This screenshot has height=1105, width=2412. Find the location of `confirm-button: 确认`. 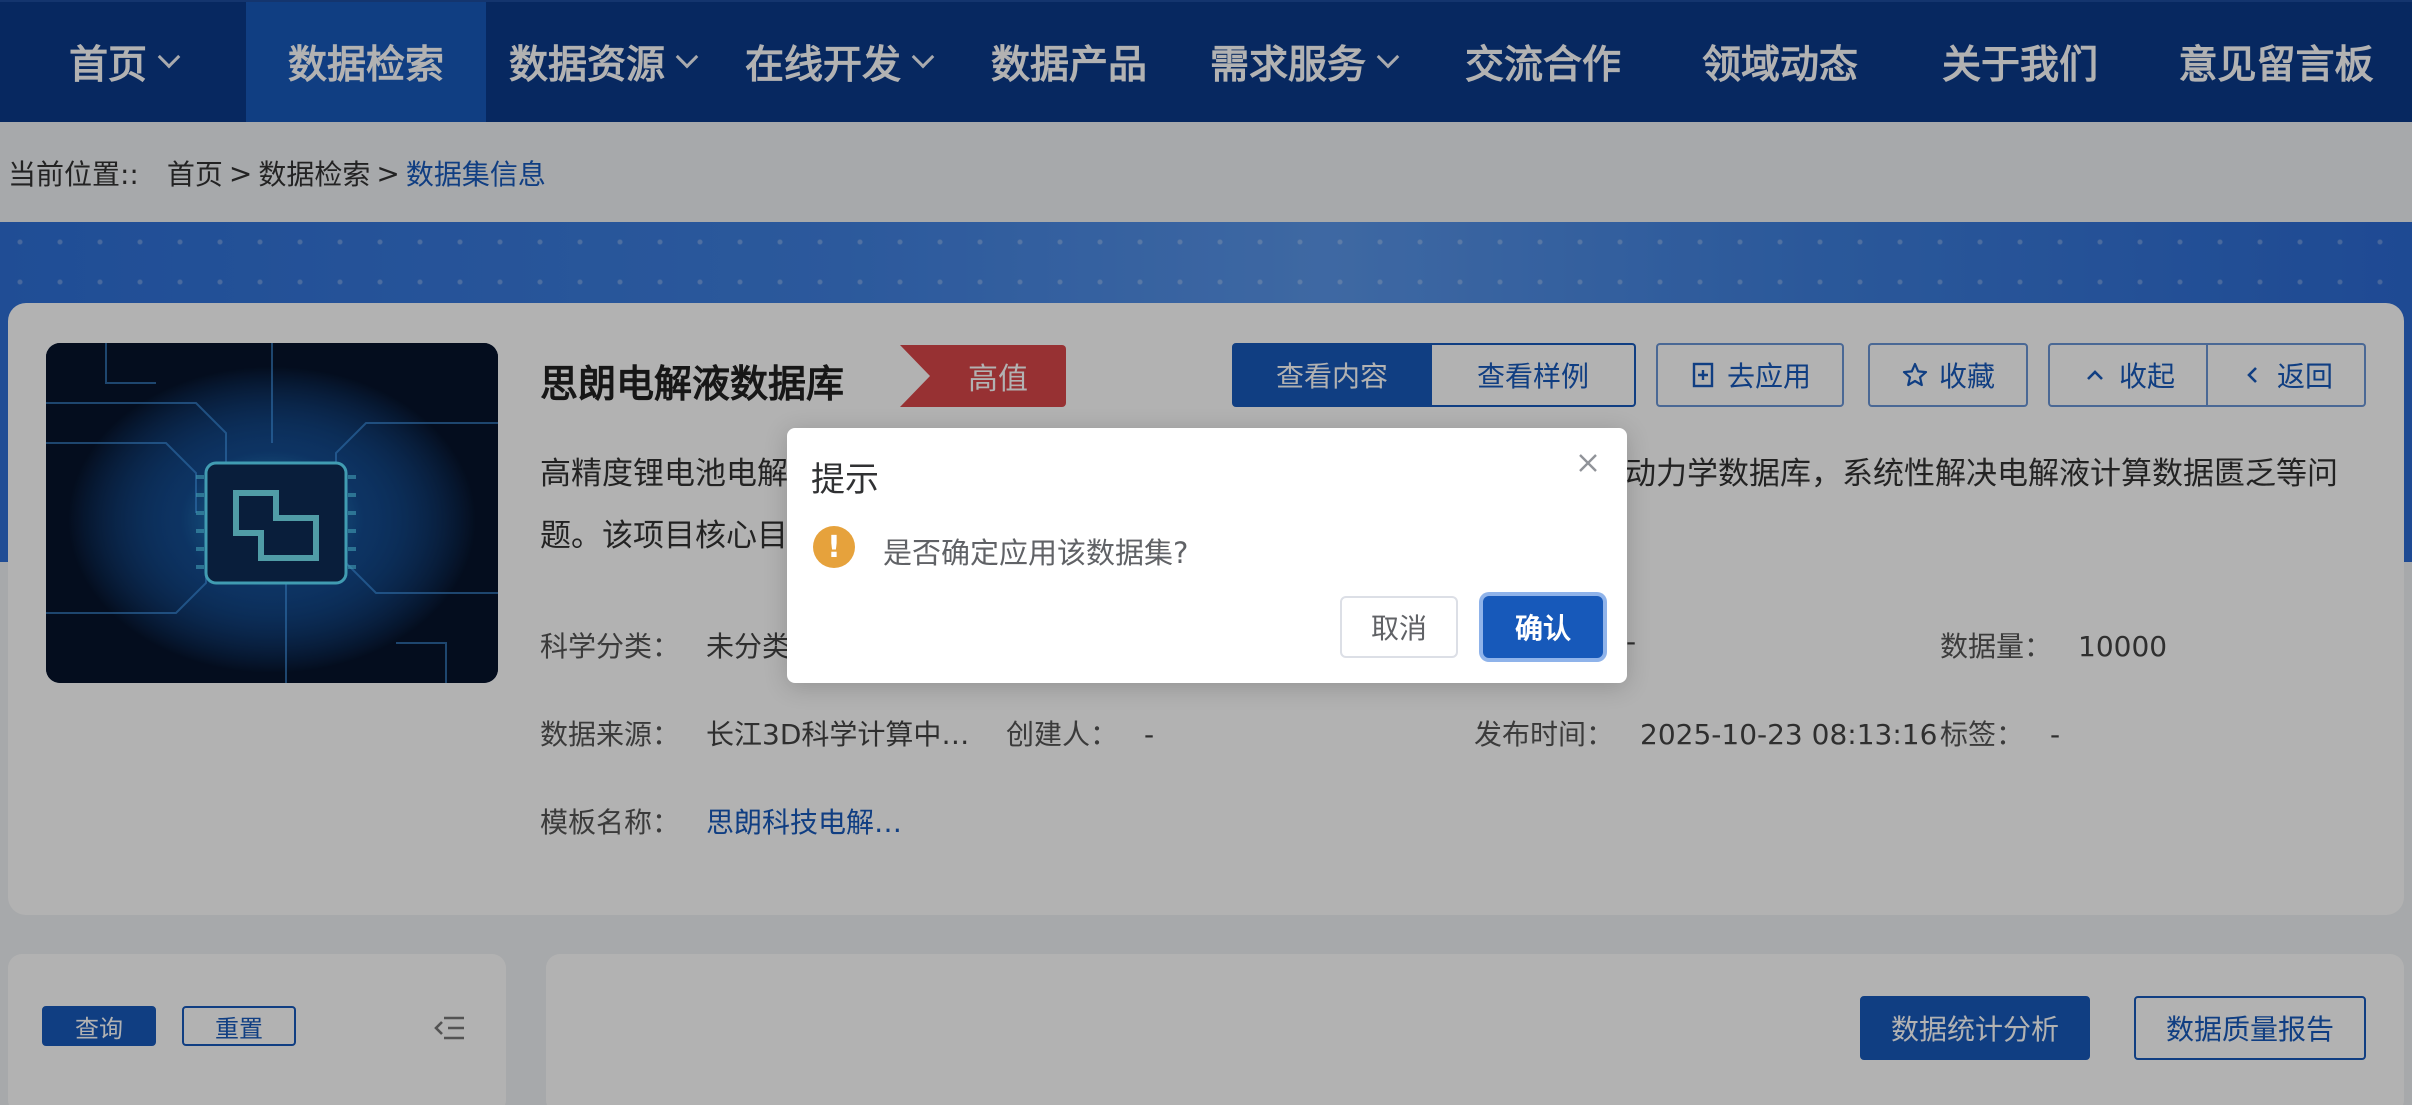

confirm-button: 确认 is located at coordinates (1543, 627).